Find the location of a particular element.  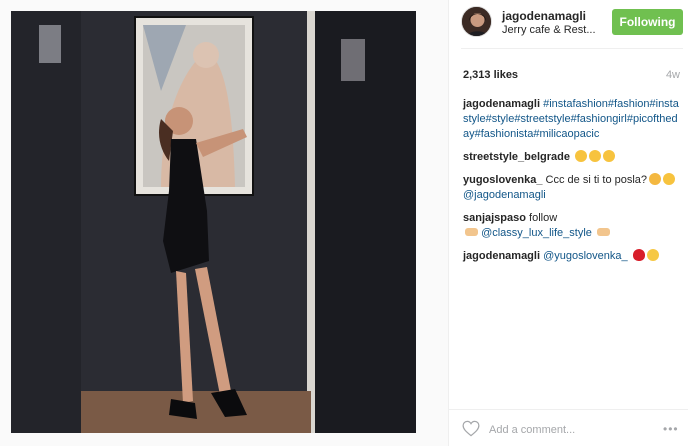

comment-composer: ••• is located at coordinates (568, 427).